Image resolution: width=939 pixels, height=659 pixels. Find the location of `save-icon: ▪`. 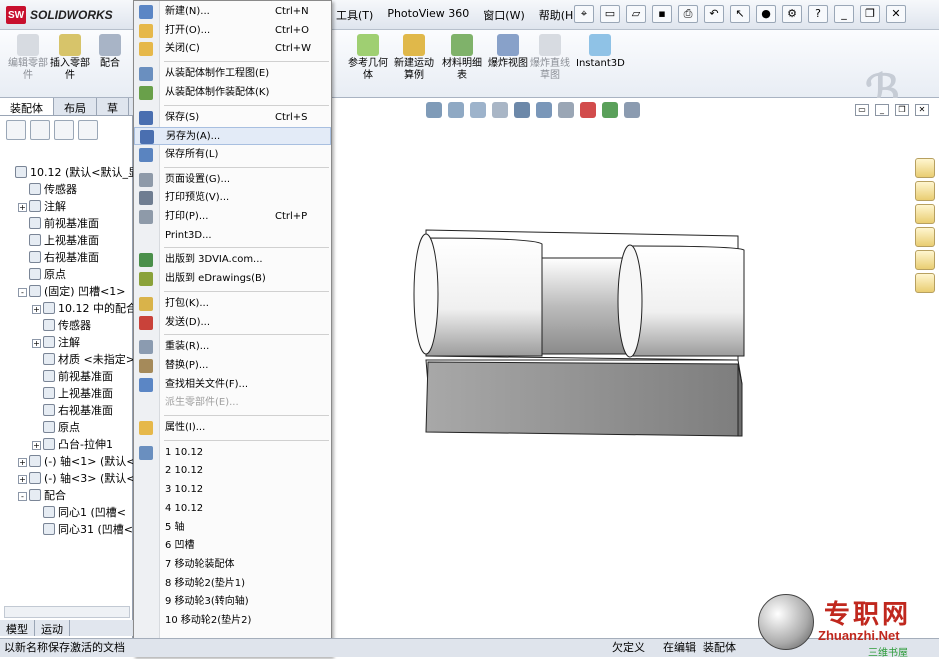

save-icon: ▪ is located at coordinates (662, 14).